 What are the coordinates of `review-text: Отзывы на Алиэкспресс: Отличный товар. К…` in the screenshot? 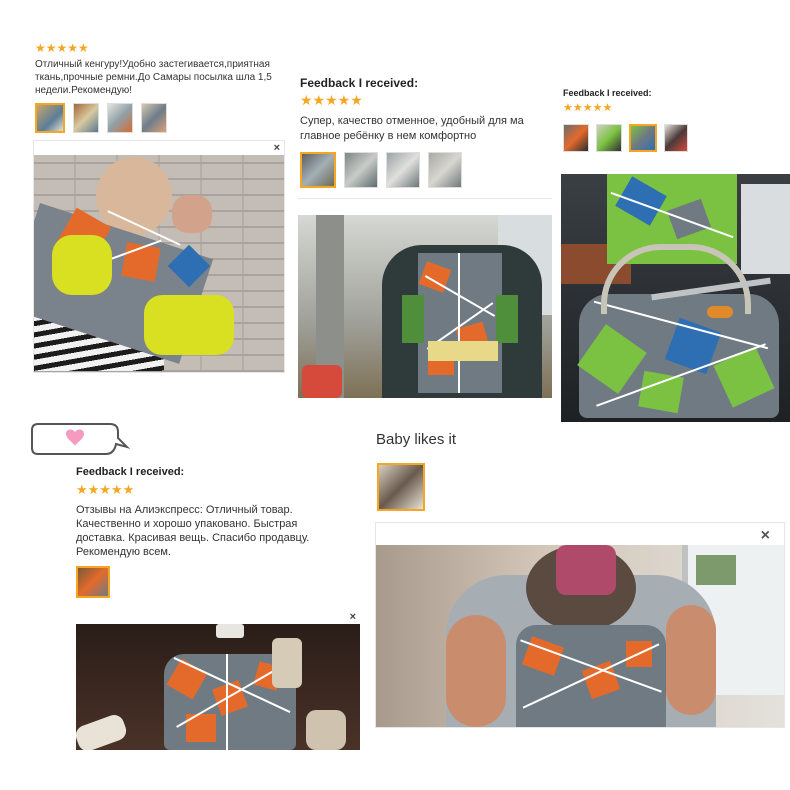 It's located at (193, 531).